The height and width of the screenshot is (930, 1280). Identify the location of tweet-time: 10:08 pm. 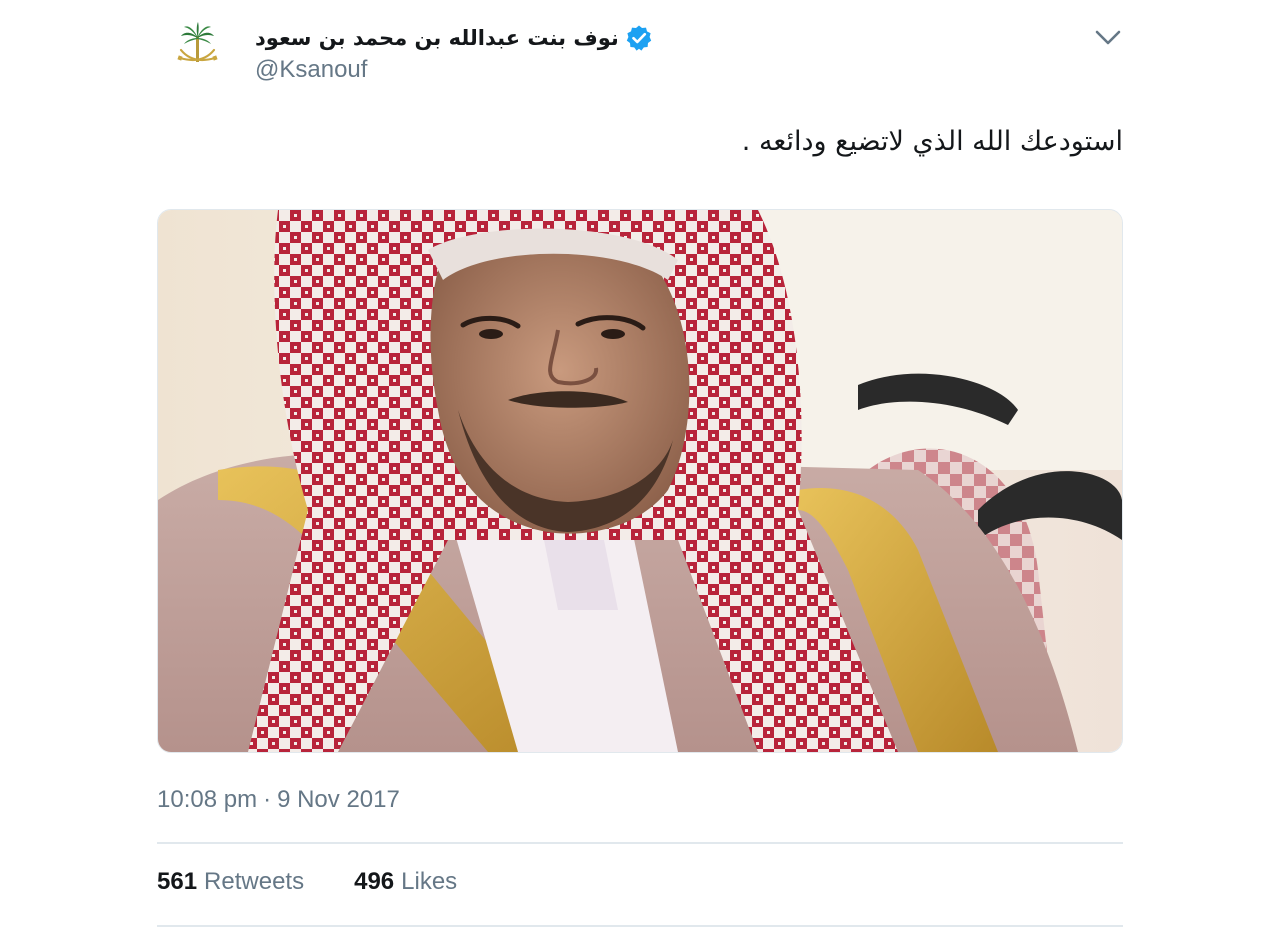
(207, 799).